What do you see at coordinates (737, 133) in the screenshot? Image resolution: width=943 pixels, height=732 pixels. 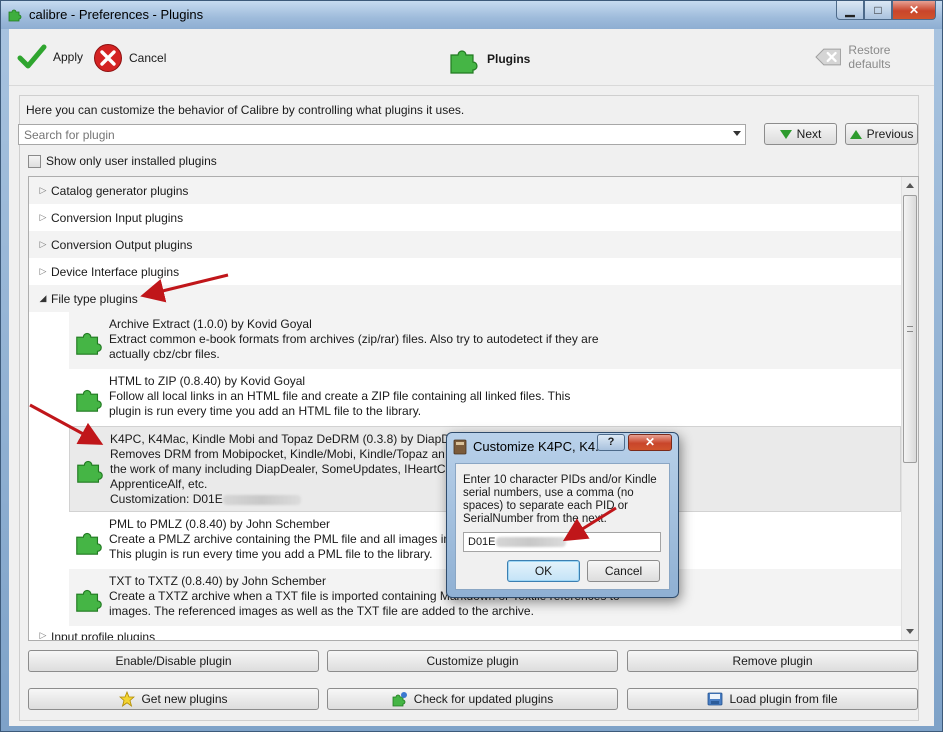 I see `dropdown-arrow-icon` at bounding box center [737, 133].